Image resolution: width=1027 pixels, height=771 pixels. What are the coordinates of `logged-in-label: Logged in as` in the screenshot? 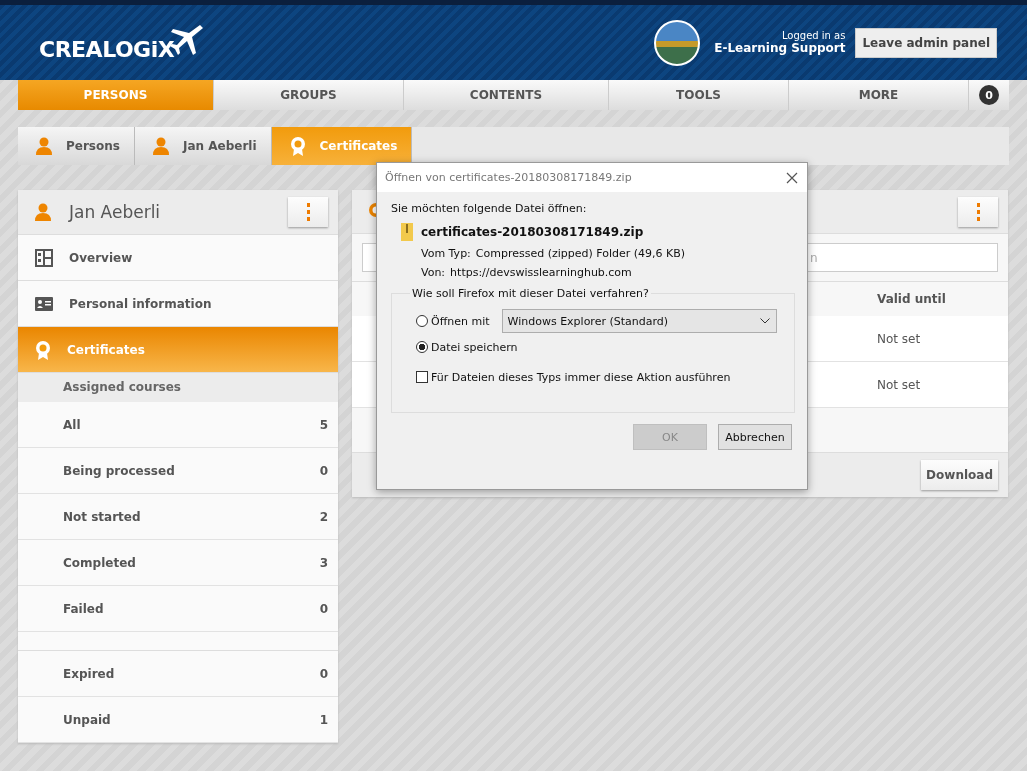 It's located at (813, 35).